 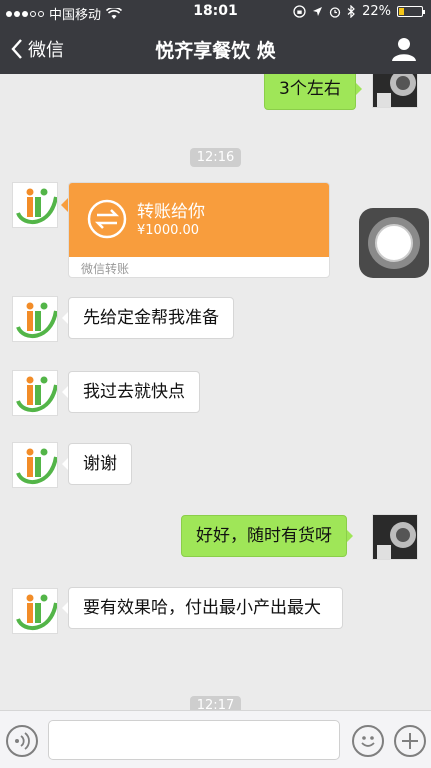 I want to click on emoji-button, so click(x=368, y=741).